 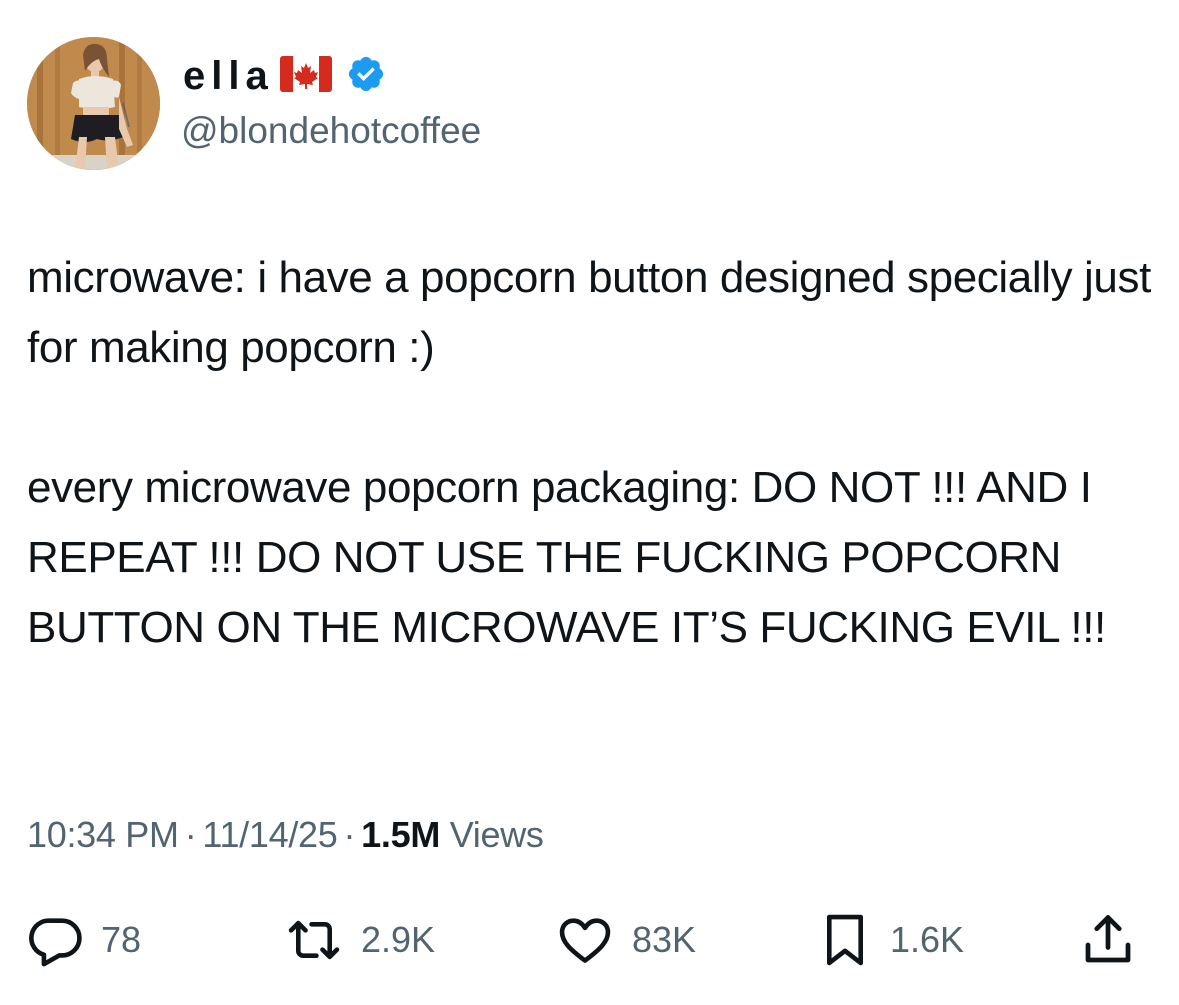 What do you see at coordinates (314, 940) in the screenshot?
I see `repost-icon` at bounding box center [314, 940].